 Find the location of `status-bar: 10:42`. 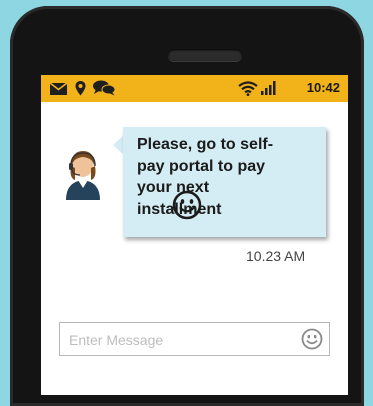

status-bar: 10:42 is located at coordinates (194, 88).